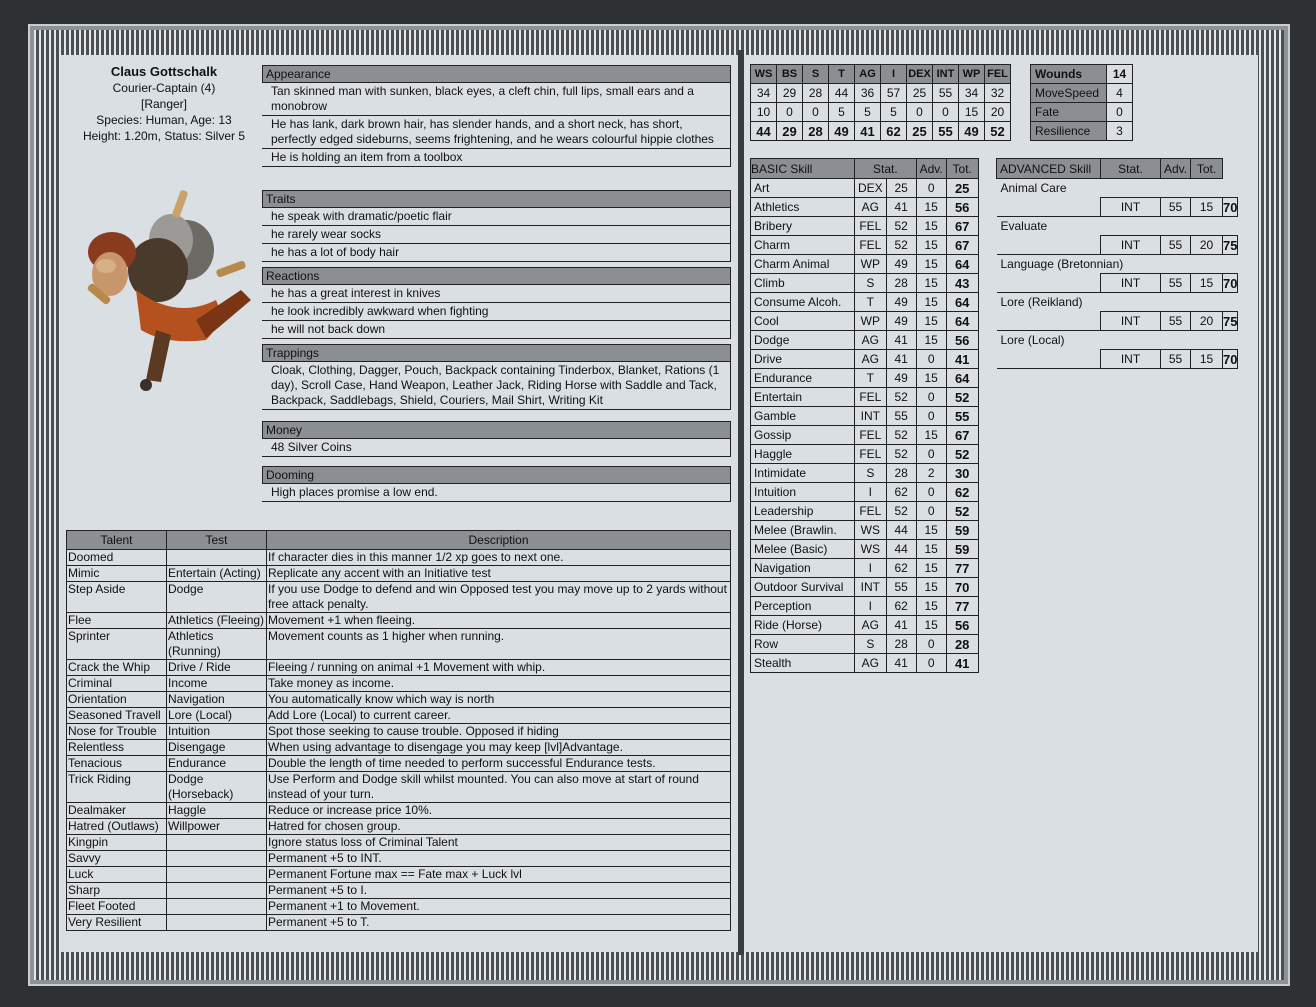  I want to click on characteristic-base: 25, so click(919, 93).